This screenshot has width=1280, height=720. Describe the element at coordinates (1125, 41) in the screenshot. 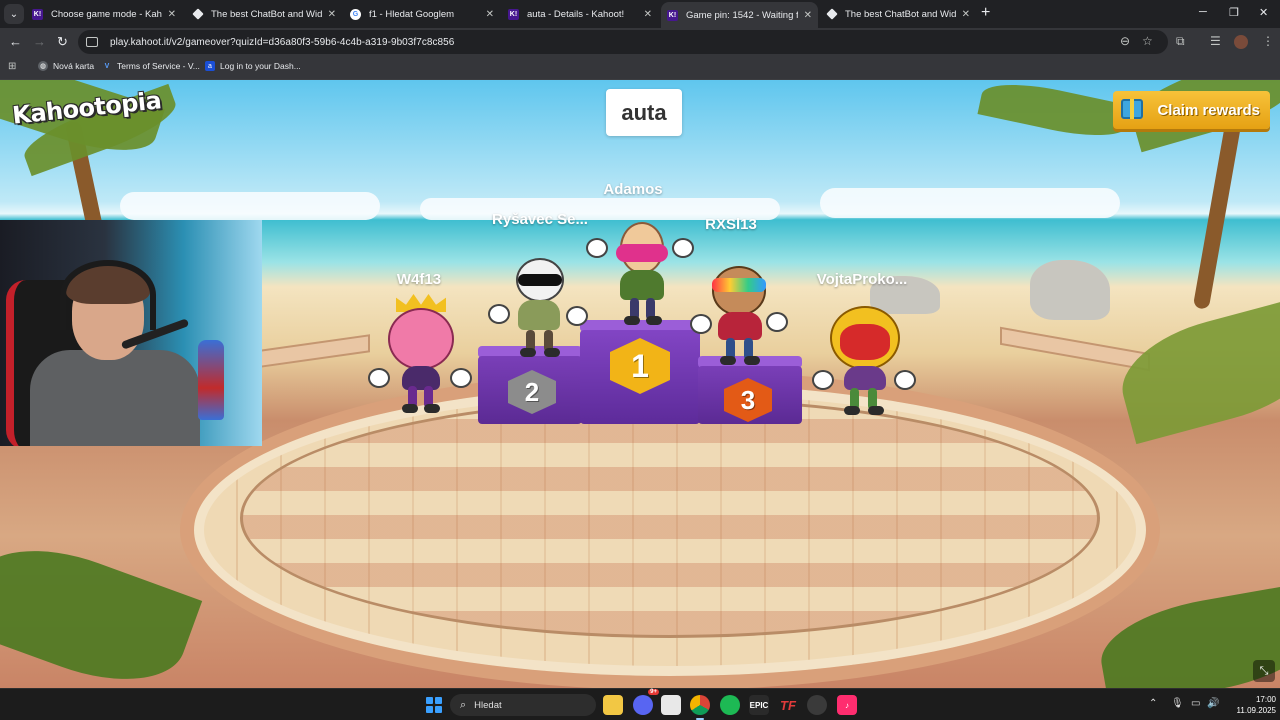

I see `zoom-icon: ⊖` at that location.